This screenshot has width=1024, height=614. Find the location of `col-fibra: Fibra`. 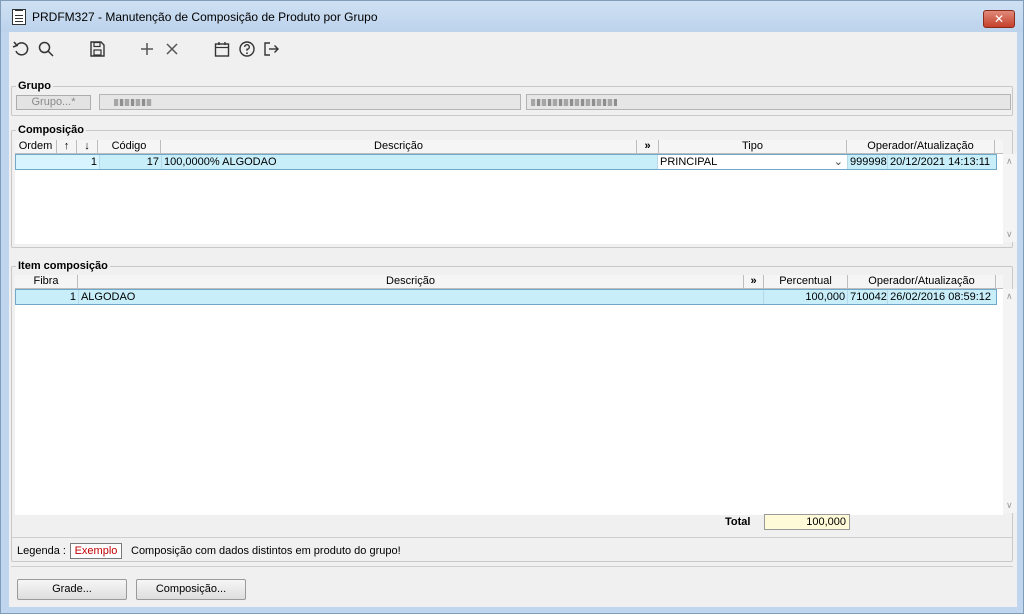

col-fibra: Fibra is located at coordinates (46, 282).